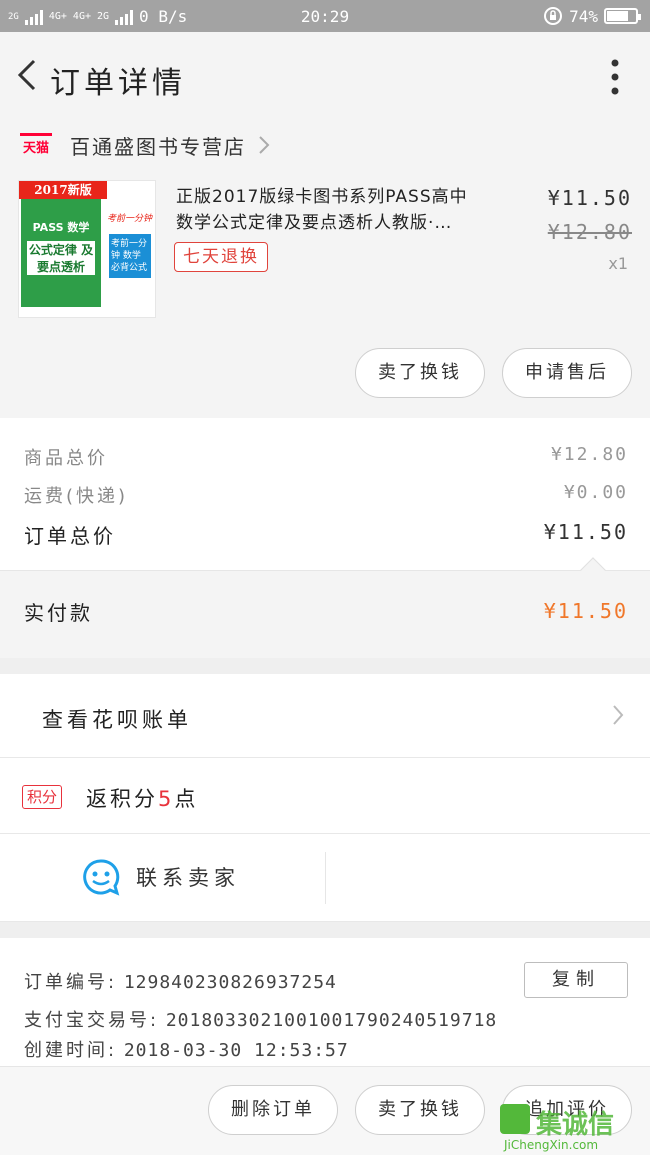 This screenshot has width=650, height=1155. Describe the element at coordinates (273, 1110) in the screenshot. I see `delete-order-button: 删除订单` at that location.